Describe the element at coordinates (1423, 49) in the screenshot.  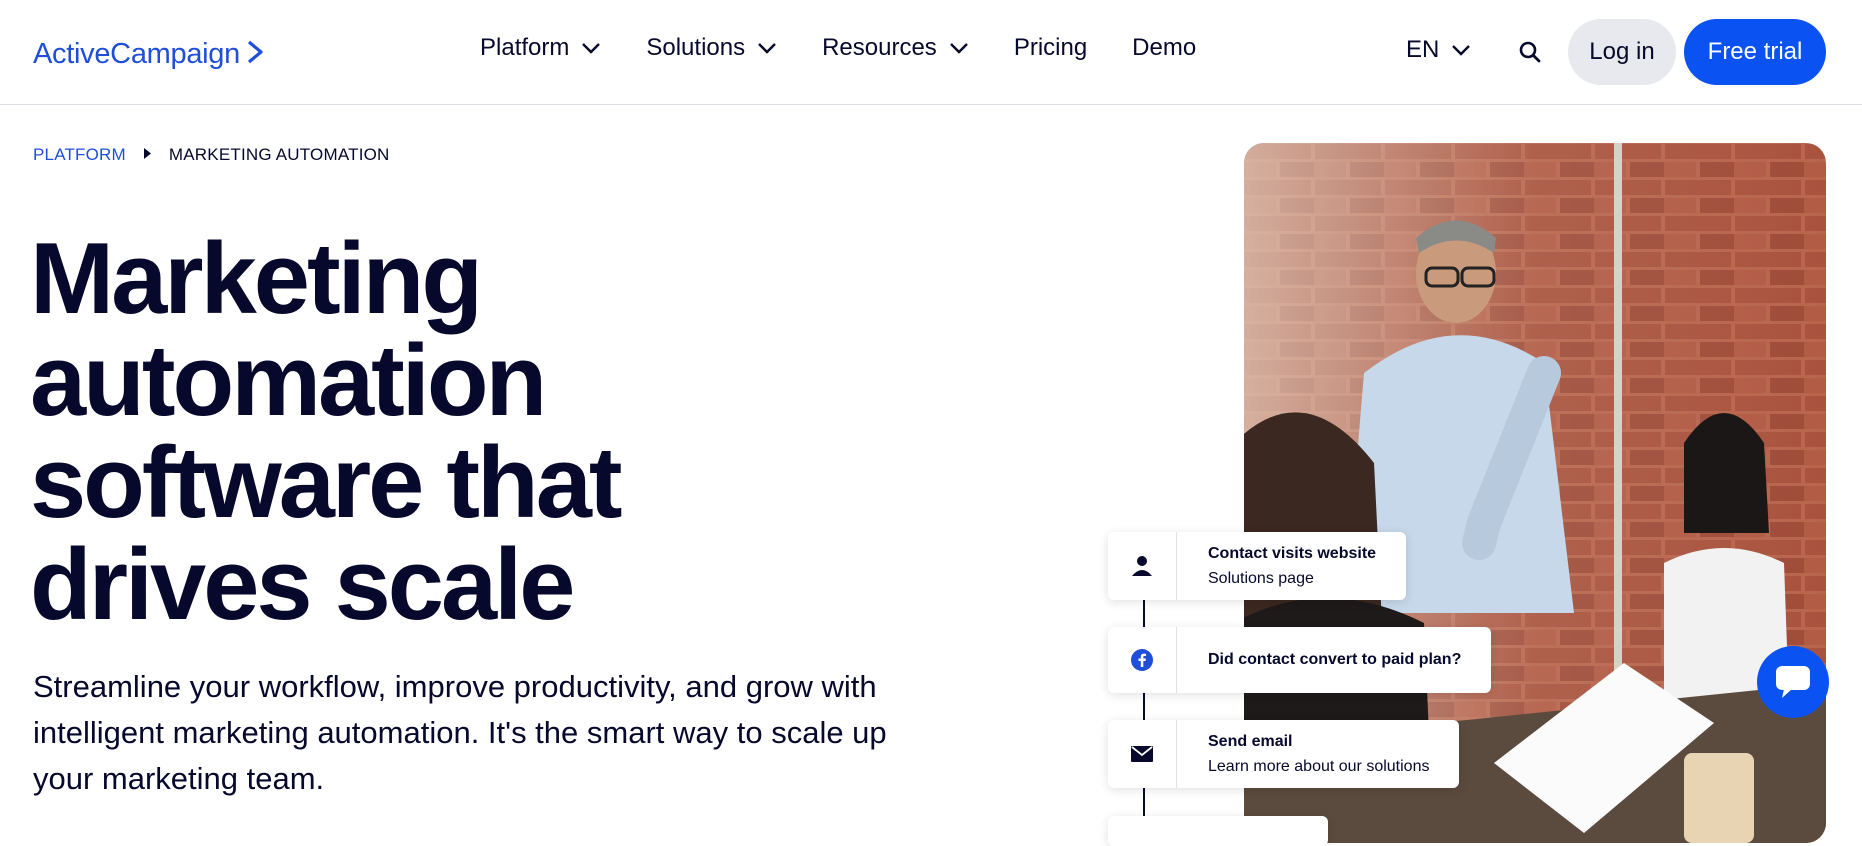
I see `language-label: EN` at that location.